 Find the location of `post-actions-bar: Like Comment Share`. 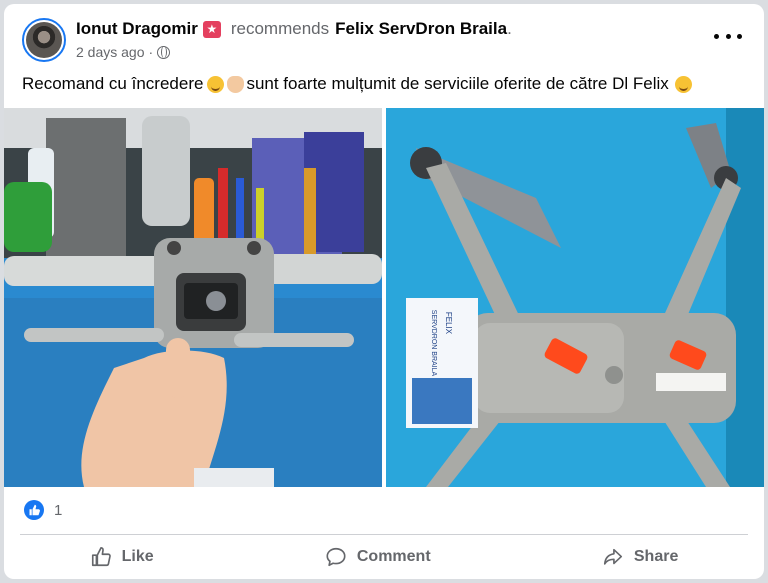

post-actions-bar: Like Comment Share is located at coordinates (384, 557).